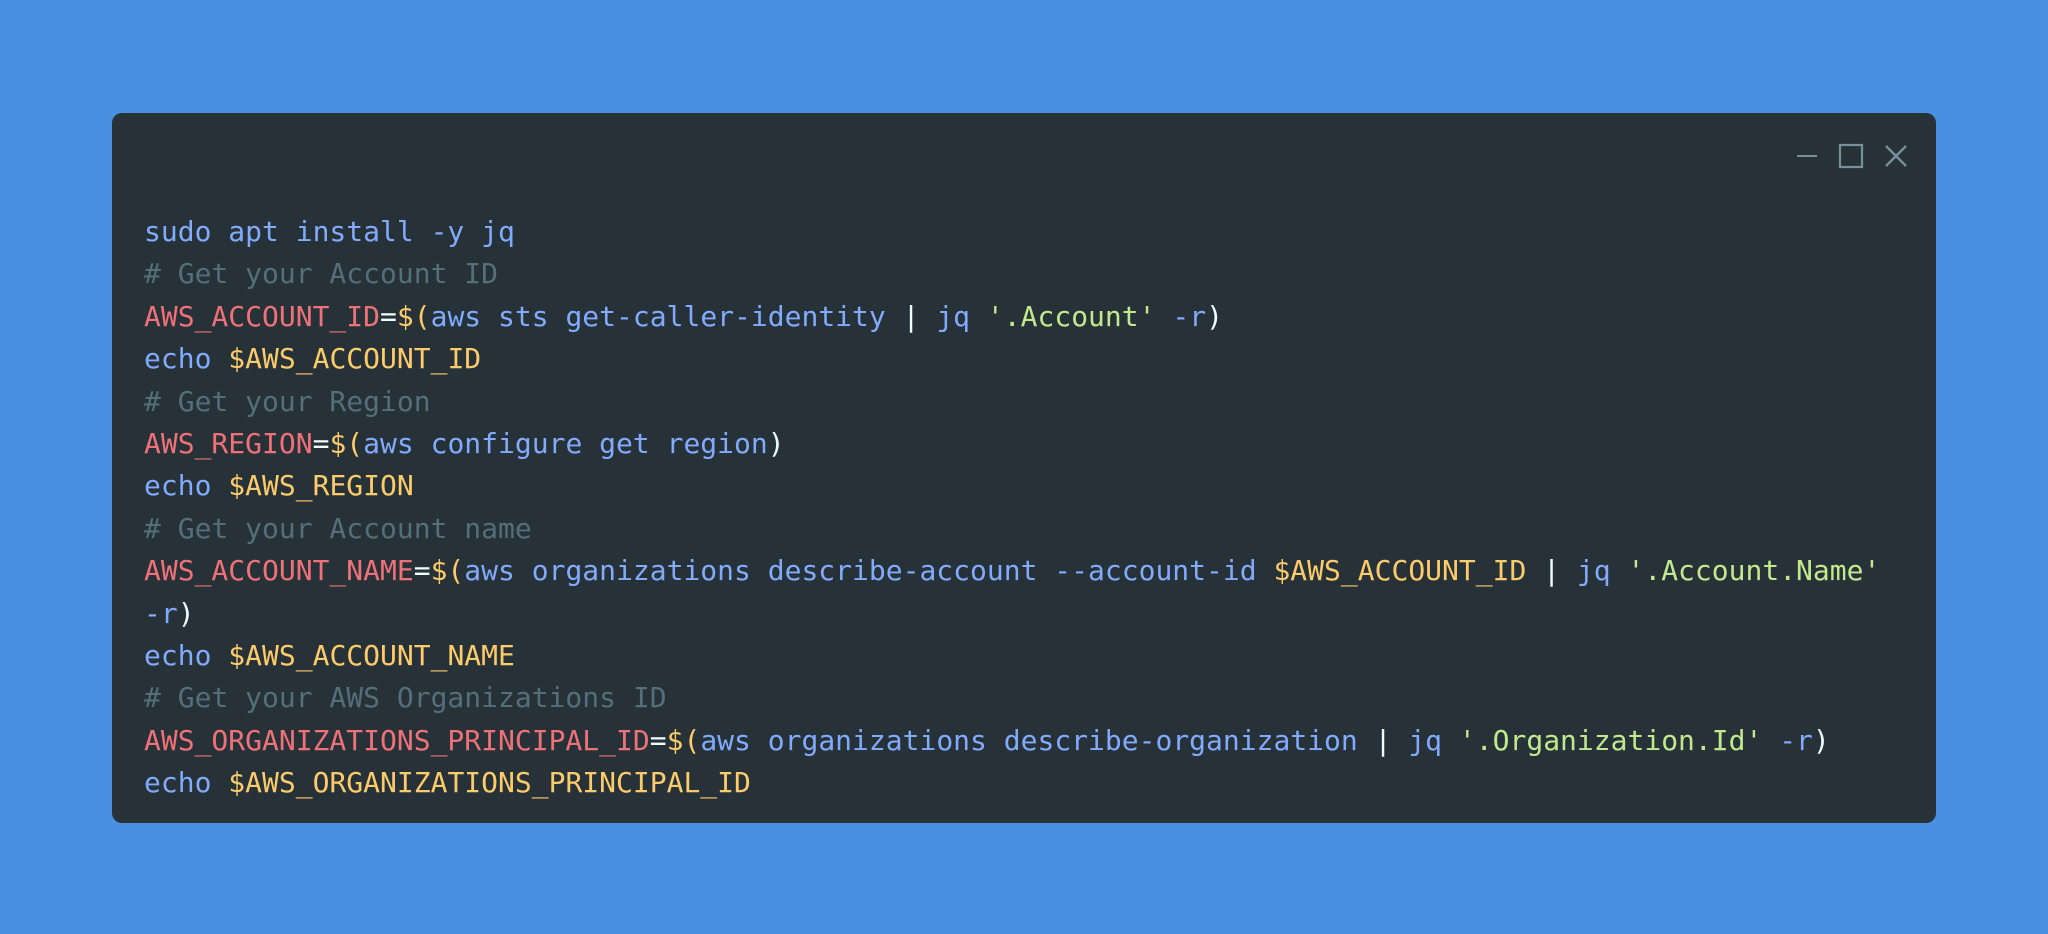 The height and width of the screenshot is (934, 2048). Describe the element at coordinates (666, 316) in the screenshot. I see `code-token-command: aws sts get-caller-identity` at that location.